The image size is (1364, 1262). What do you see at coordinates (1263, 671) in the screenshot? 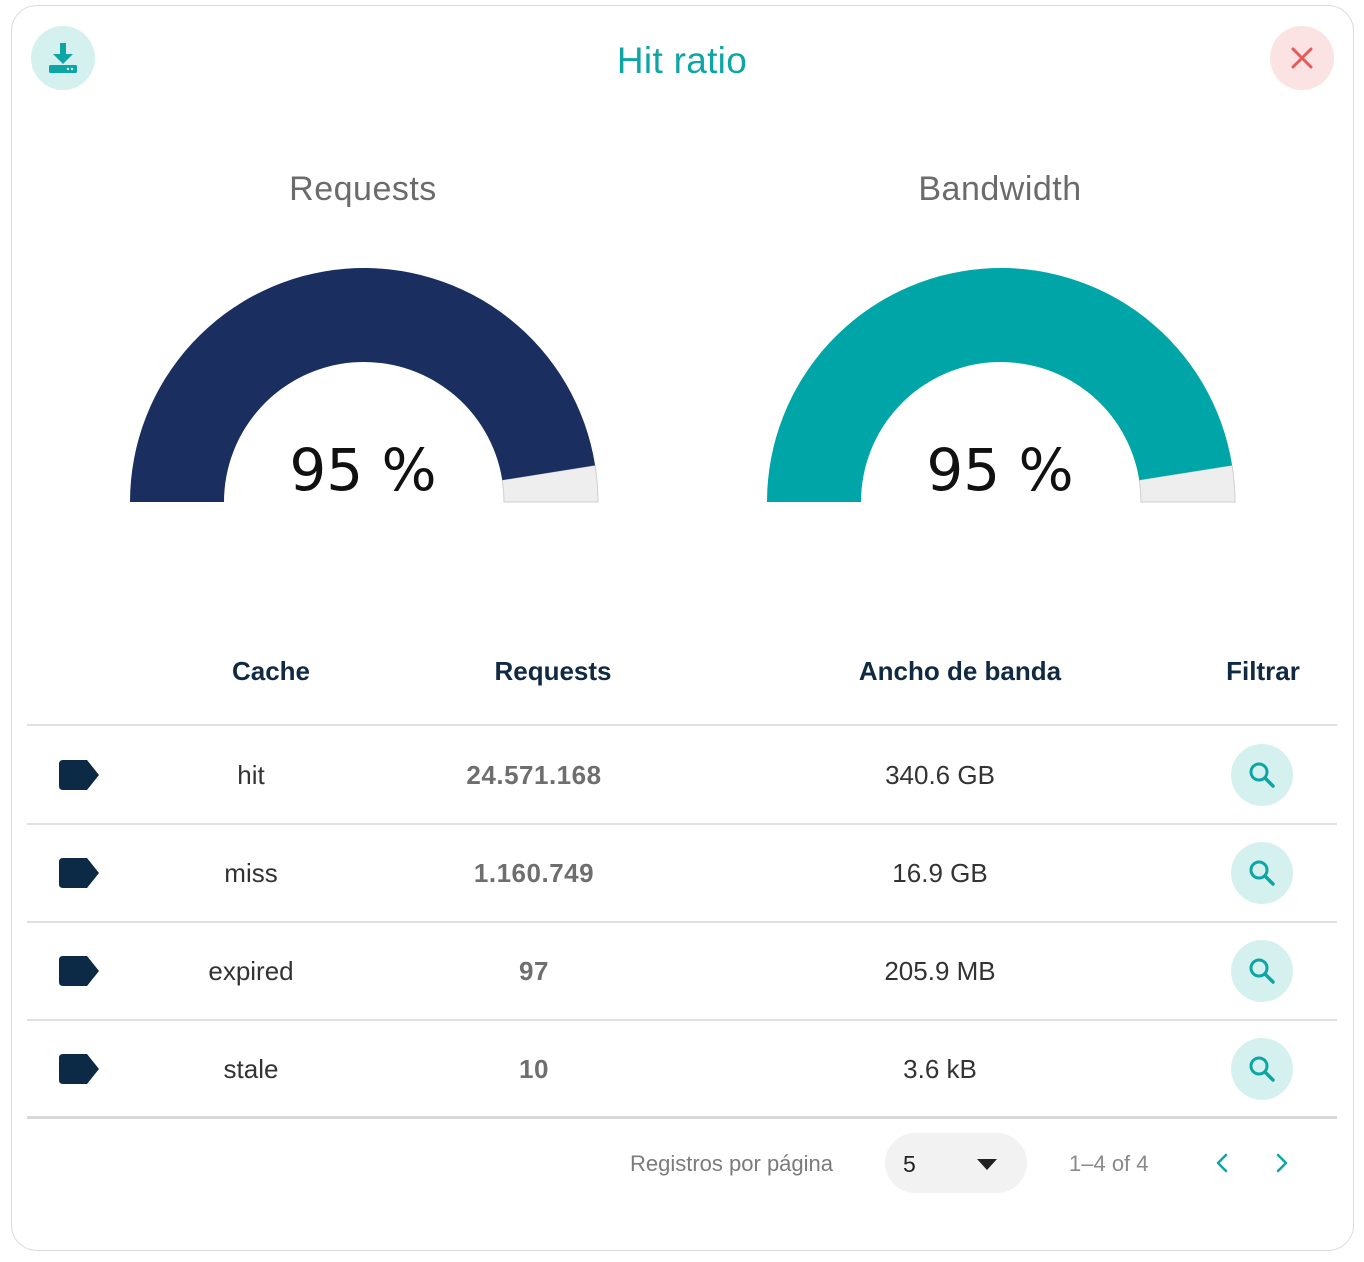
I see `column-header-filter: Filtrar` at bounding box center [1263, 671].